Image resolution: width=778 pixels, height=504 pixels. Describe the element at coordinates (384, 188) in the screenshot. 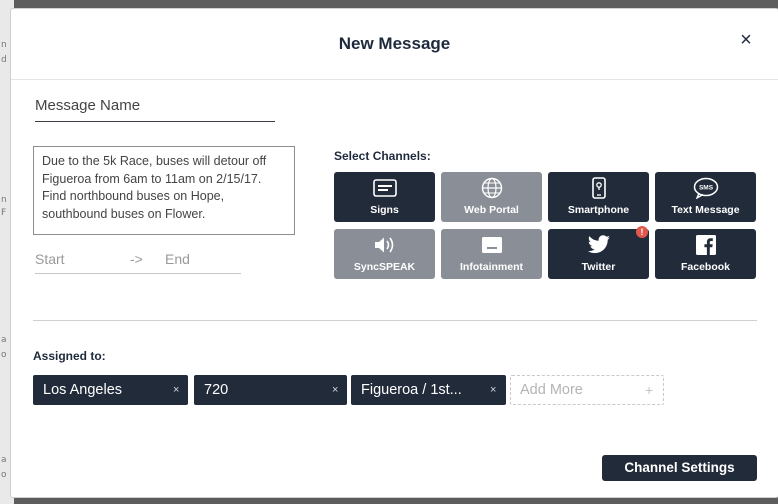

I see `sign-icon` at that location.